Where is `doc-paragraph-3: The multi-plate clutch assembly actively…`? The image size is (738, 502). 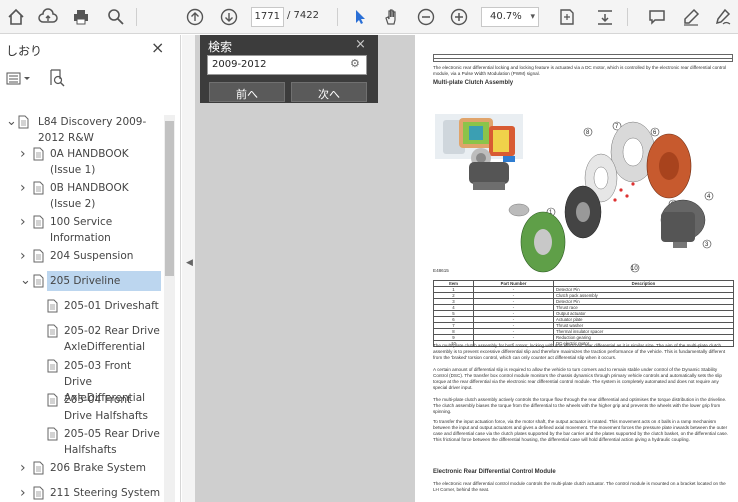
doc-paragraph-3: The multi-plate clutch assembly actively… is located at coordinates (580, 405).